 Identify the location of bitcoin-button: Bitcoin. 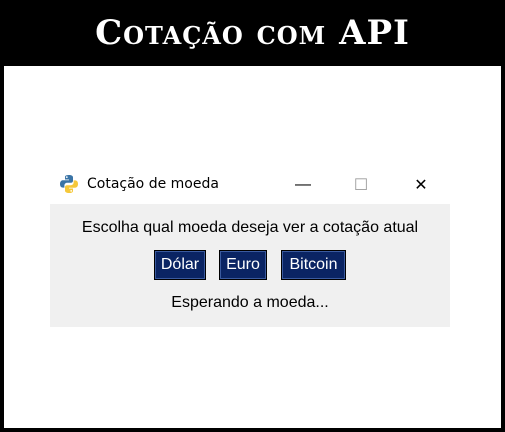
(313, 265).